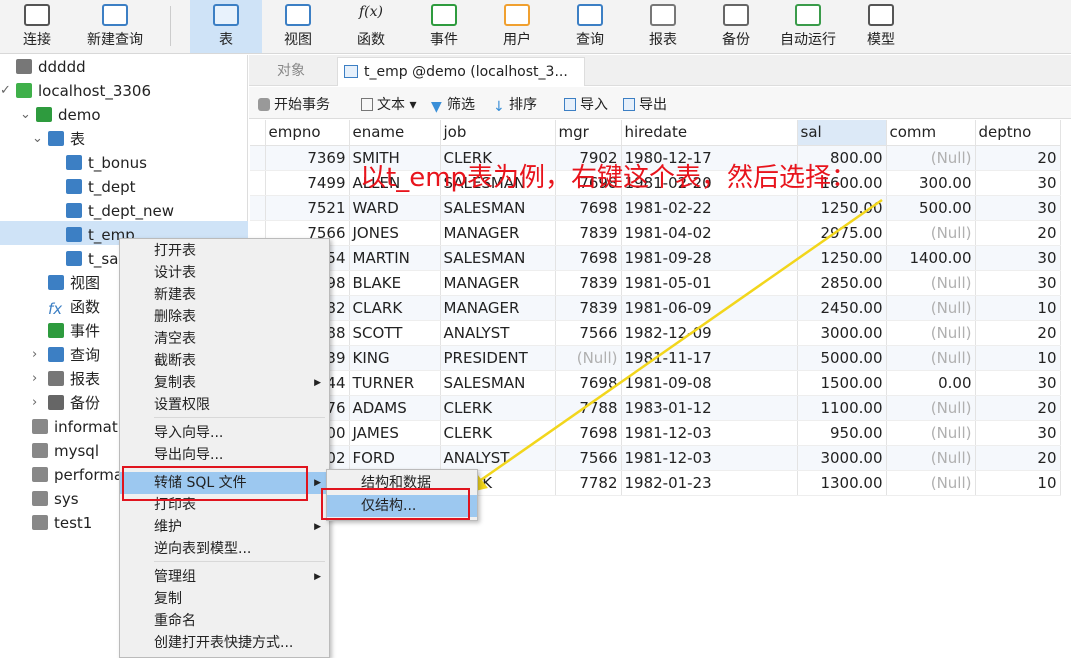 This screenshot has height=658, width=1071. What do you see at coordinates (224, 273) in the screenshot?
I see `context-menu-item: 设计表` at bounding box center [224, 273].